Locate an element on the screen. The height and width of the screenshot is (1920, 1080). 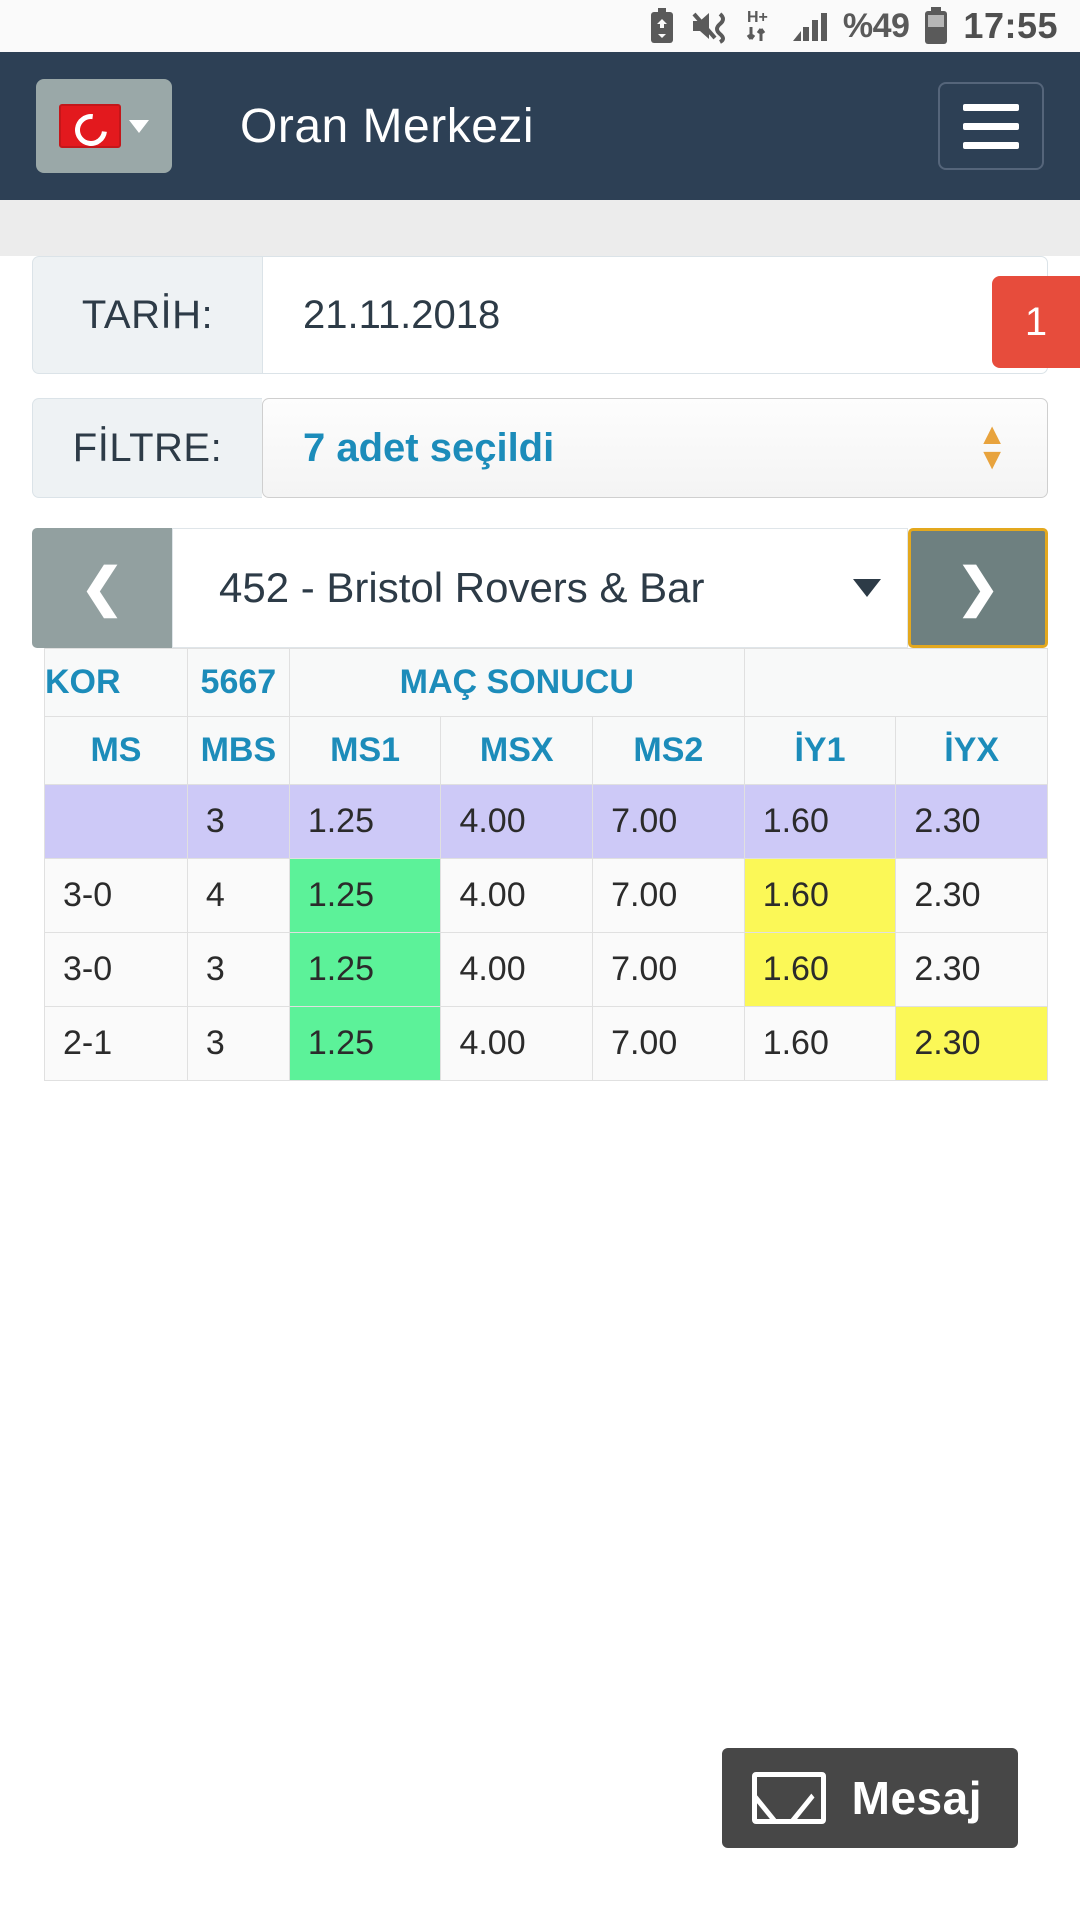
previous-match-button: ❮ is located at coordinates (102, 588).